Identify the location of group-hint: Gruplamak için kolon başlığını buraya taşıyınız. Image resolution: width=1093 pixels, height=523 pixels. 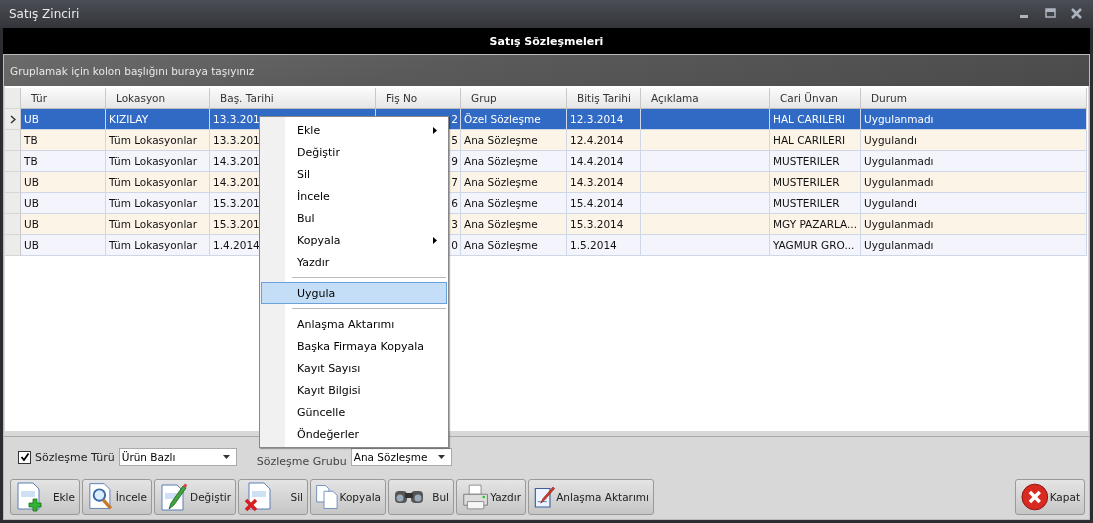
(132, 70).